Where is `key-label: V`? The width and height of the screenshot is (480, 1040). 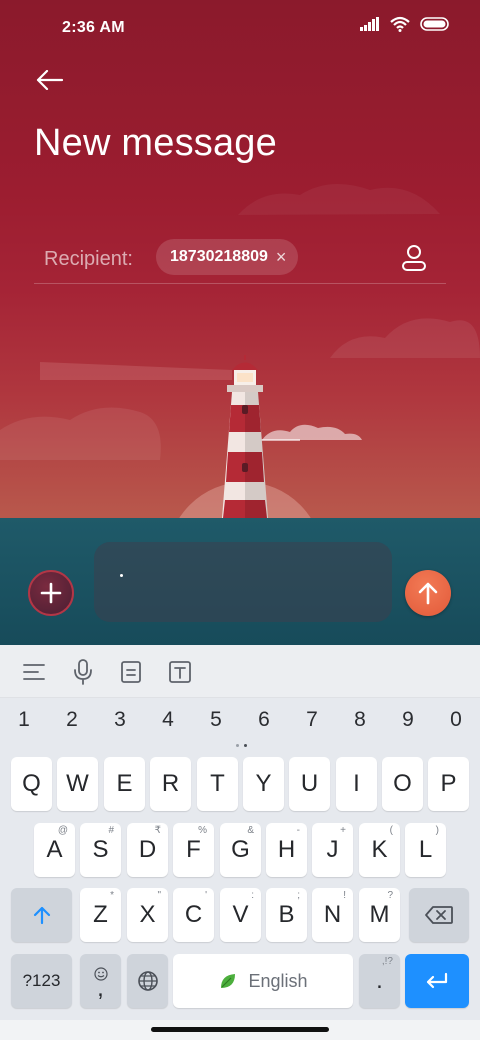
key-label: V is located at coordinates (240, 914).